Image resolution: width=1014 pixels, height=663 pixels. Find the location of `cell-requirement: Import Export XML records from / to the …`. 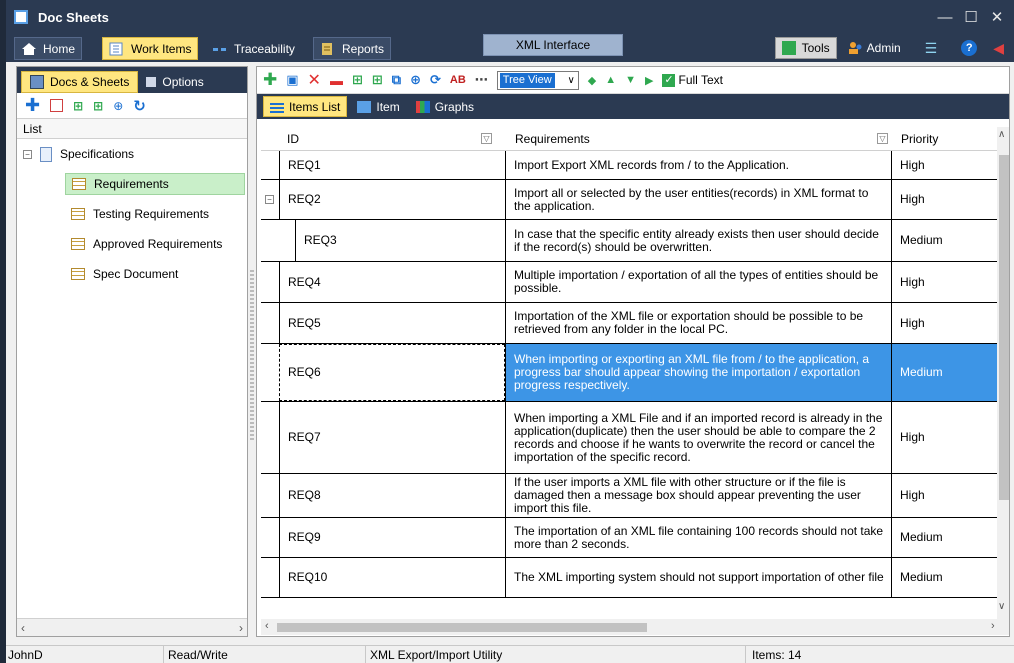

cell-requirement: Import Export XML records from / to the … is located at coordinates (698, 165).